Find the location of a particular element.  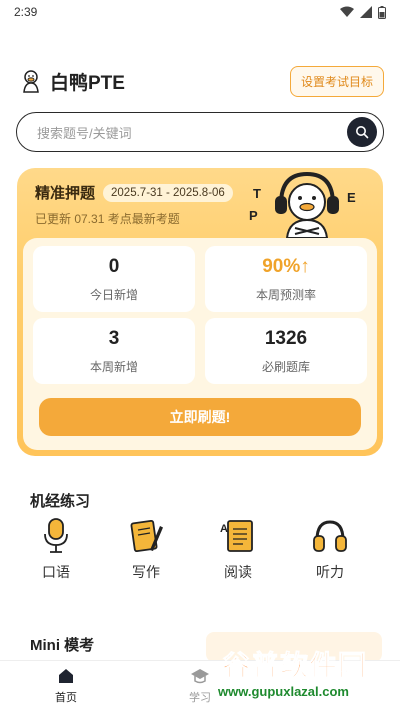

set-exam-target-button: 设置考试目标 is located at coordinates (336, 81).